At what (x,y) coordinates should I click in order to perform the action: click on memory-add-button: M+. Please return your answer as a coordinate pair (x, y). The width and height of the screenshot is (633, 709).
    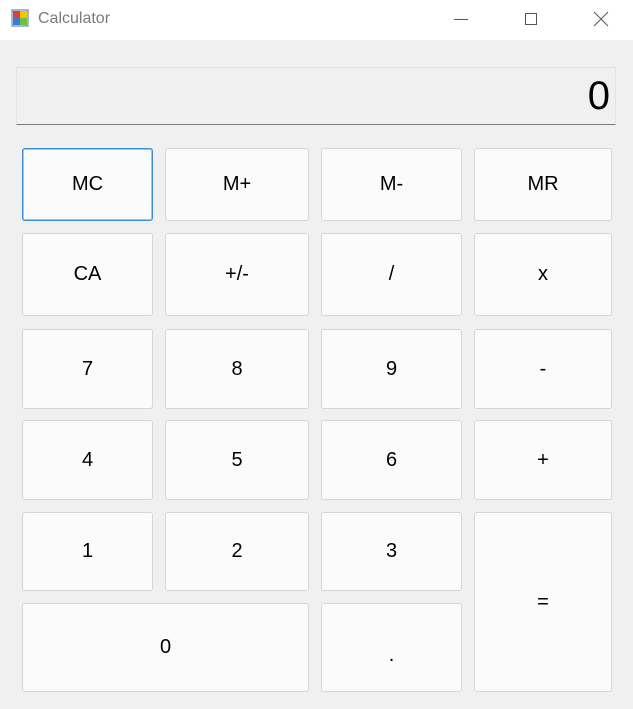
    Looking at the image, I should click on (237, 184).